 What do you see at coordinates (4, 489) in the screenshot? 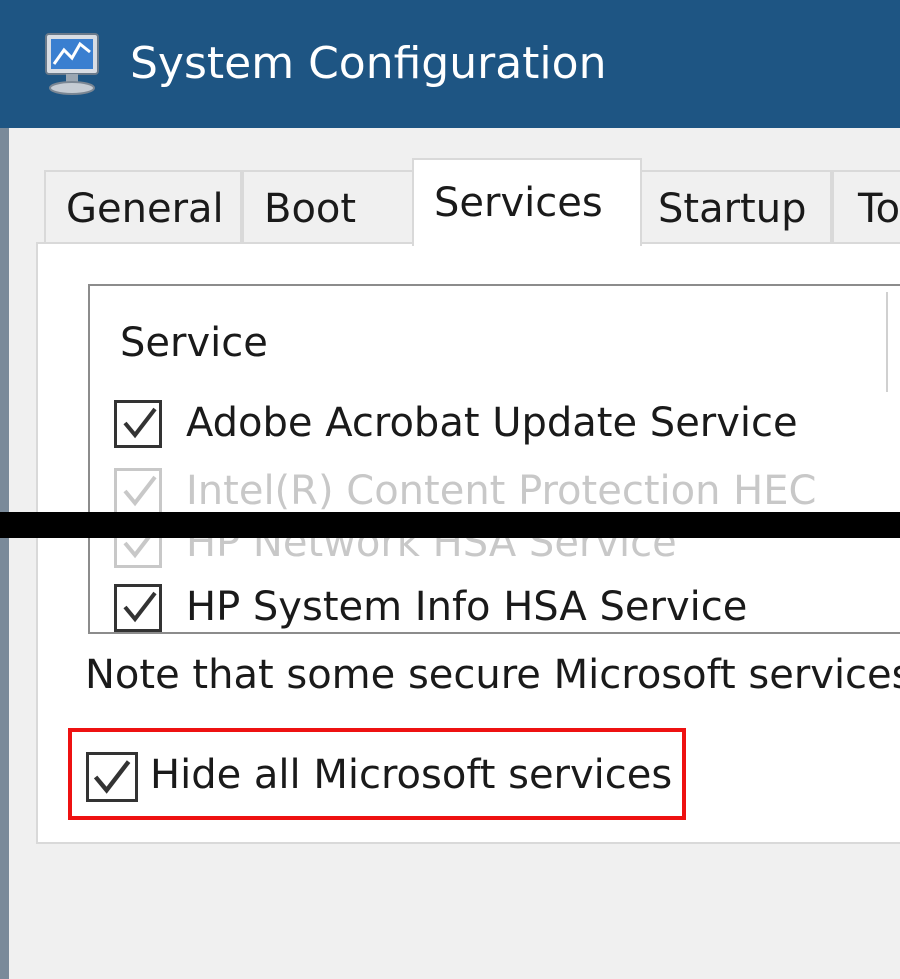
I see `window-left-edge` at bounding box center [4, 489].